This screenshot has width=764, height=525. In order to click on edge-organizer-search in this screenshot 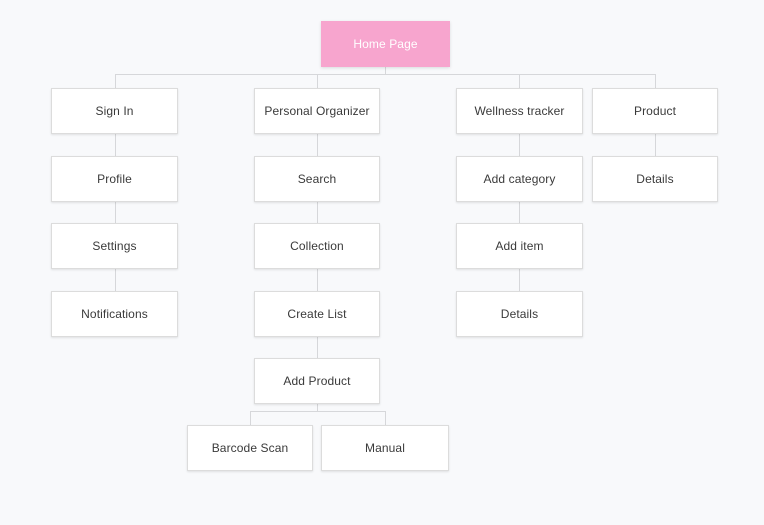, I will do `click(317, 145)`.